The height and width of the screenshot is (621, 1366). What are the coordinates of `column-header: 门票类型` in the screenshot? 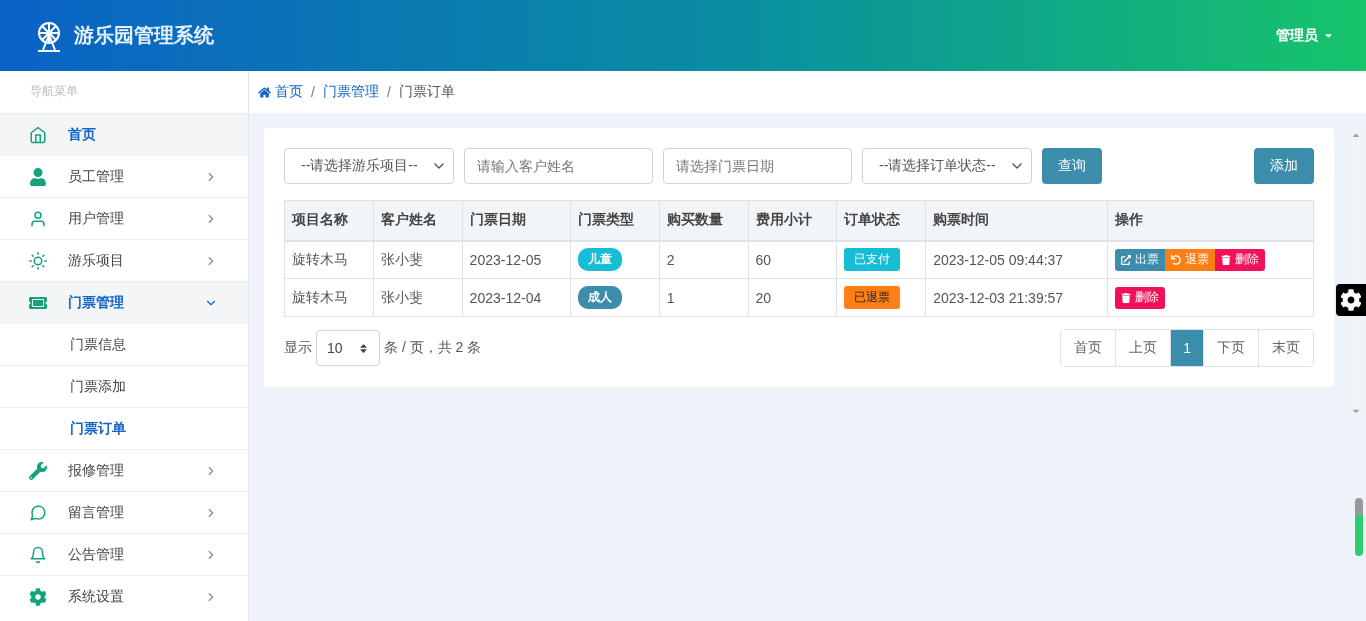 It's located at (615, 220).